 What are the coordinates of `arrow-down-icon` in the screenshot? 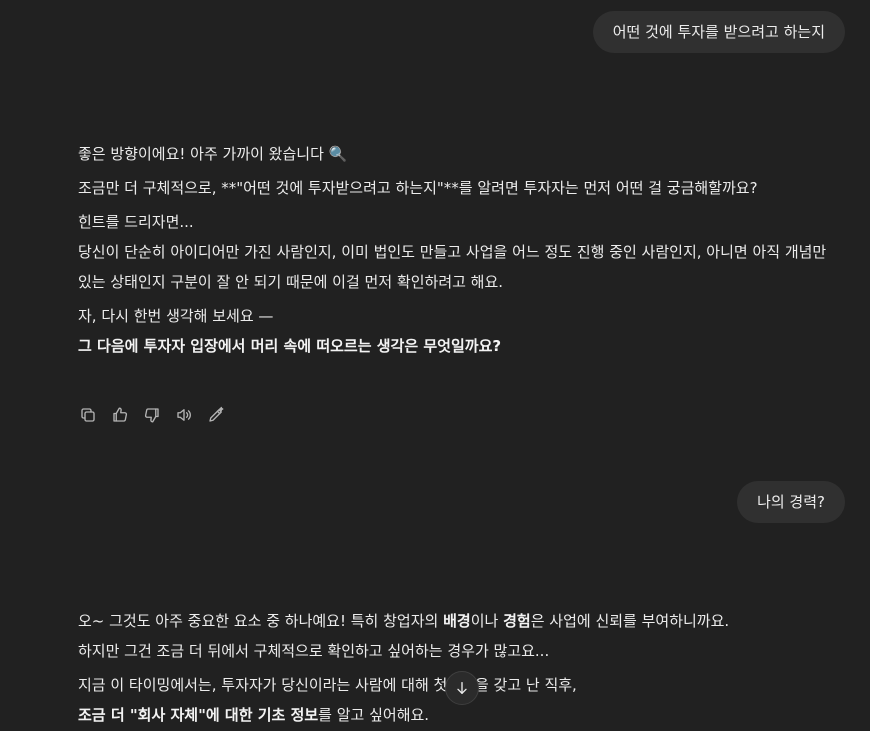 It's located at (462, 688).